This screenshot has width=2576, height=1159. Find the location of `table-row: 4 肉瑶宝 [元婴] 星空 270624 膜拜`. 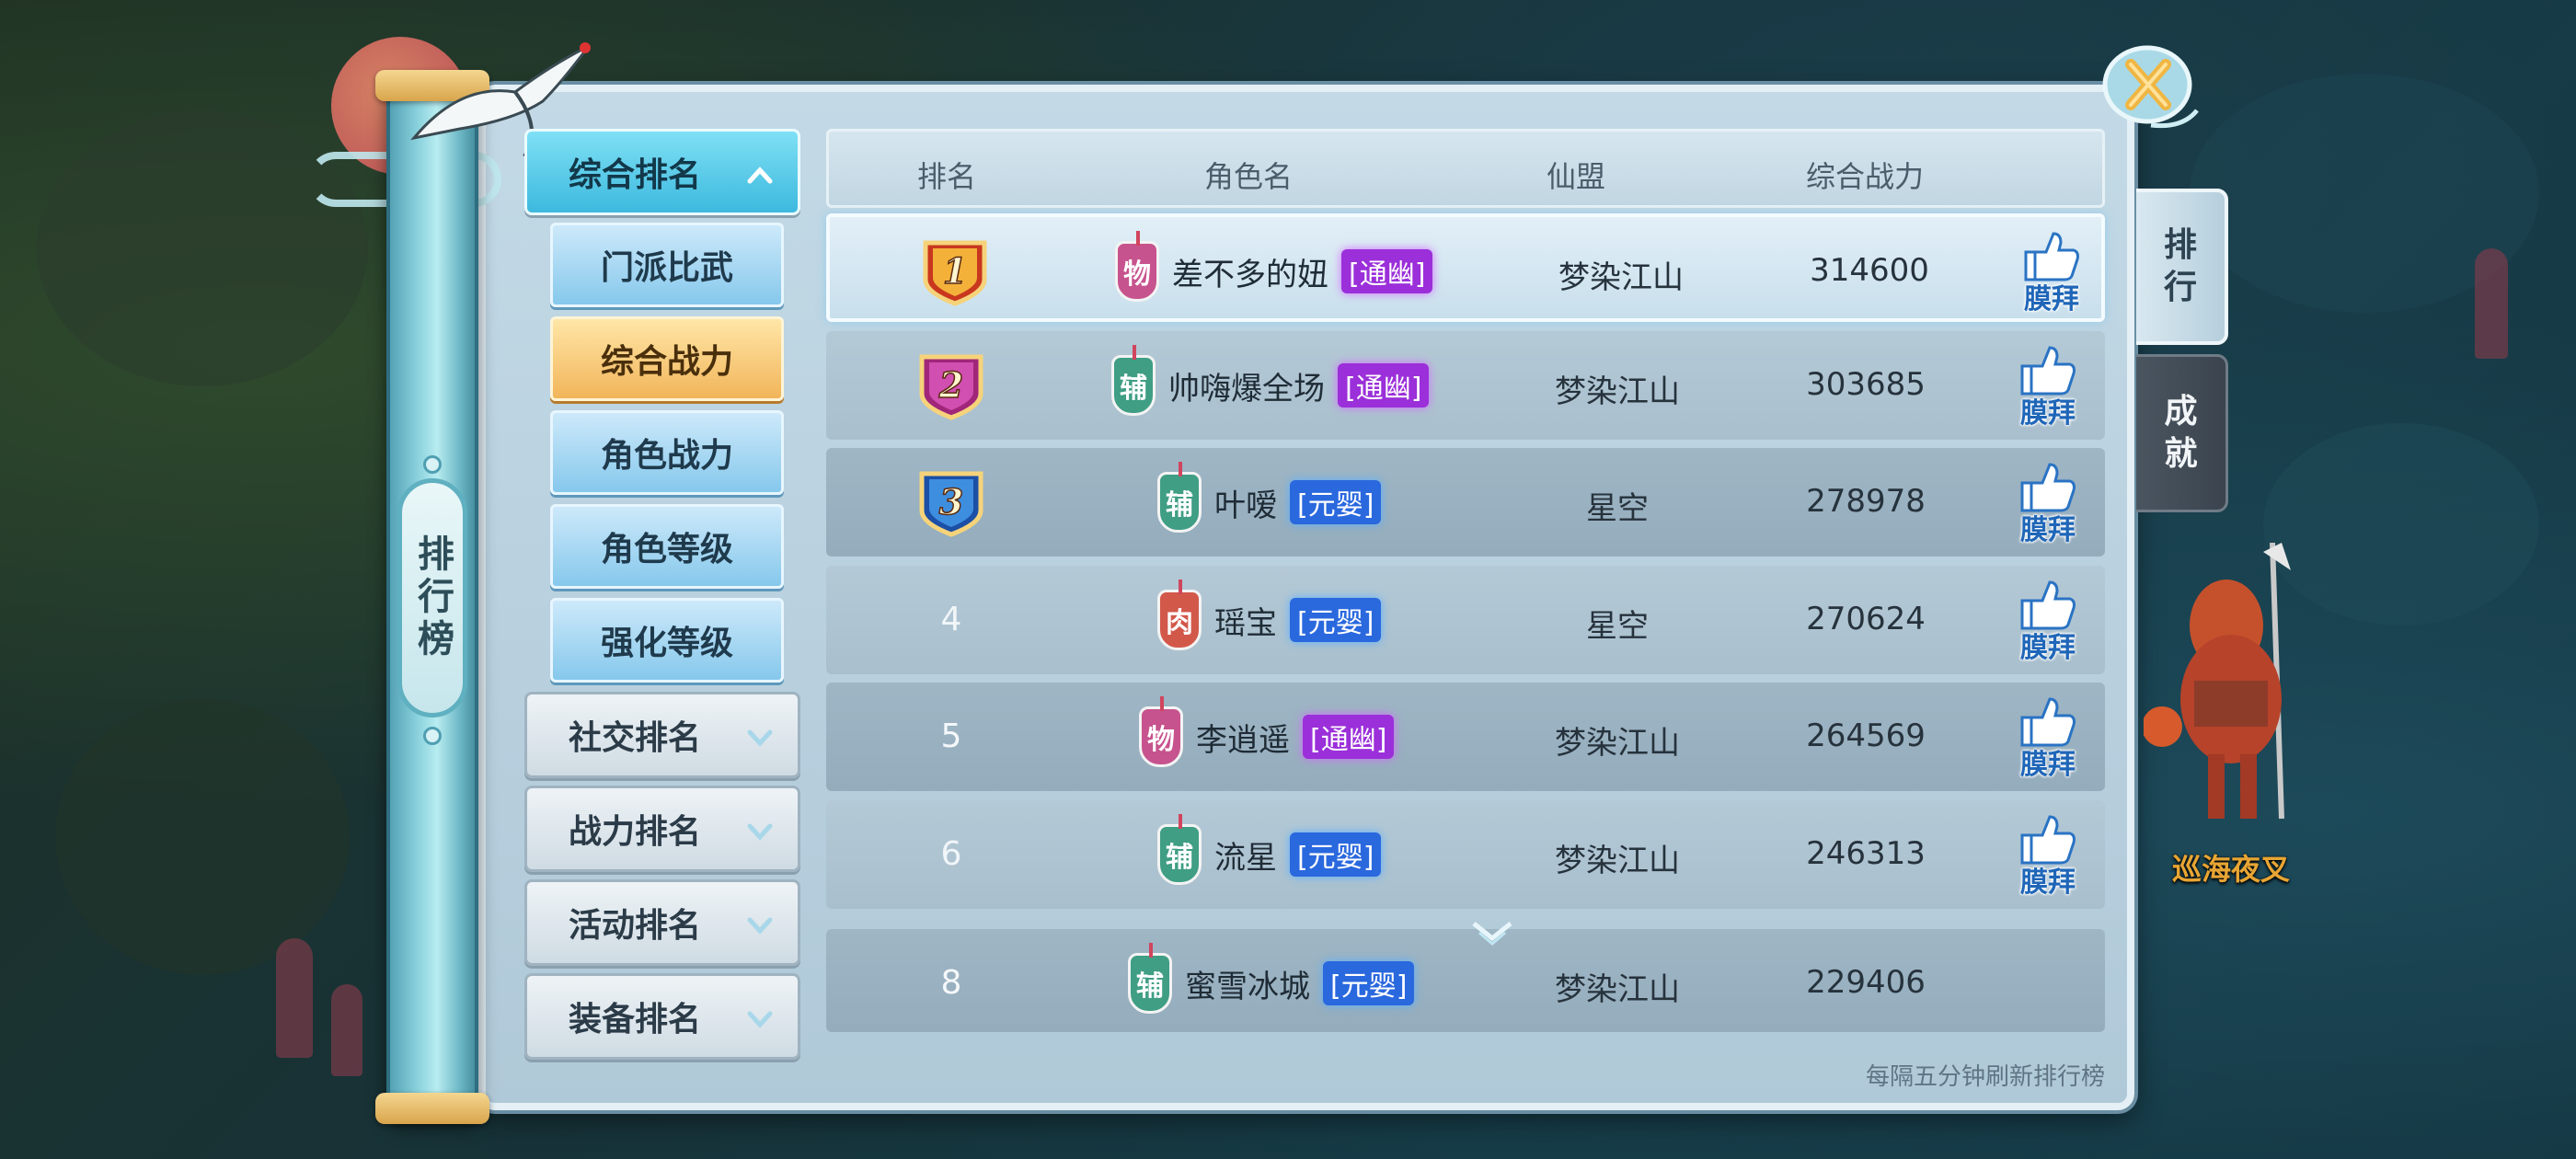

table-row: 4 肉瑶宝 [元婴] 星空 270624 膜拜 is located at coordinates (1465, 620).